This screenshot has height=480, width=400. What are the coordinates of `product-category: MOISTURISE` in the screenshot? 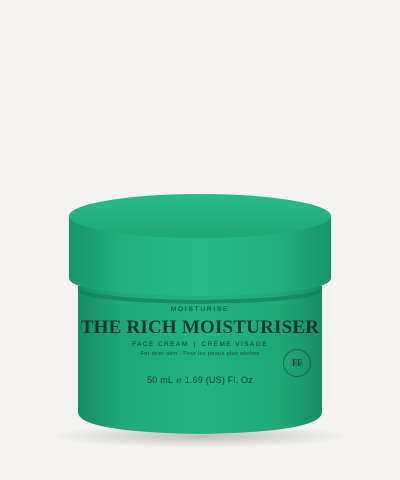 It's located at (200, 309).